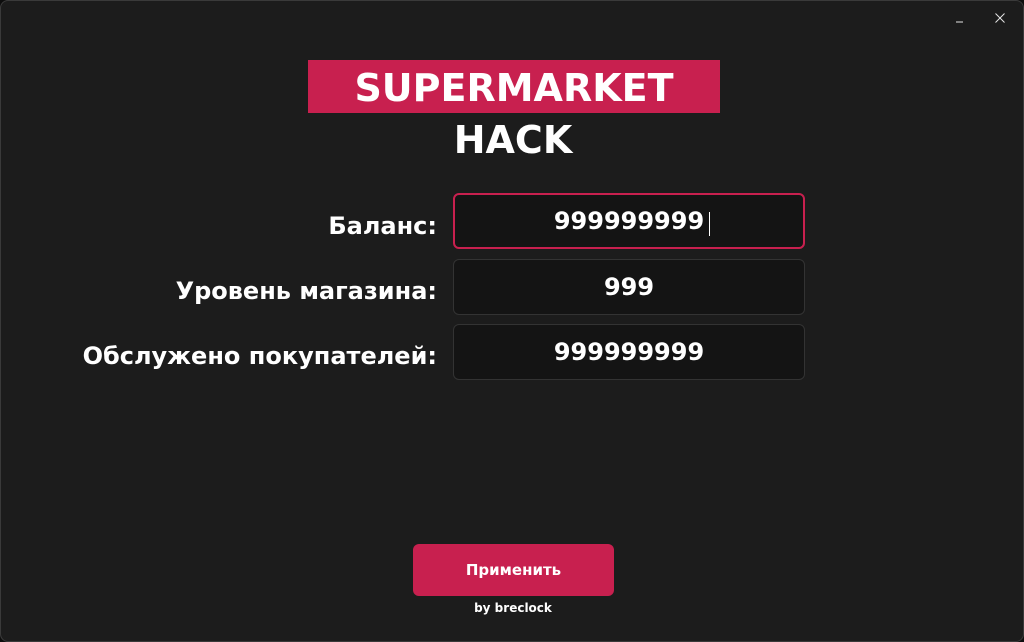 Image resolution: width=1024 pixels, height=642 pixels. Describe the element at coordinates (959, 22) in the screenshot. I see `minimize-icon` at that location.